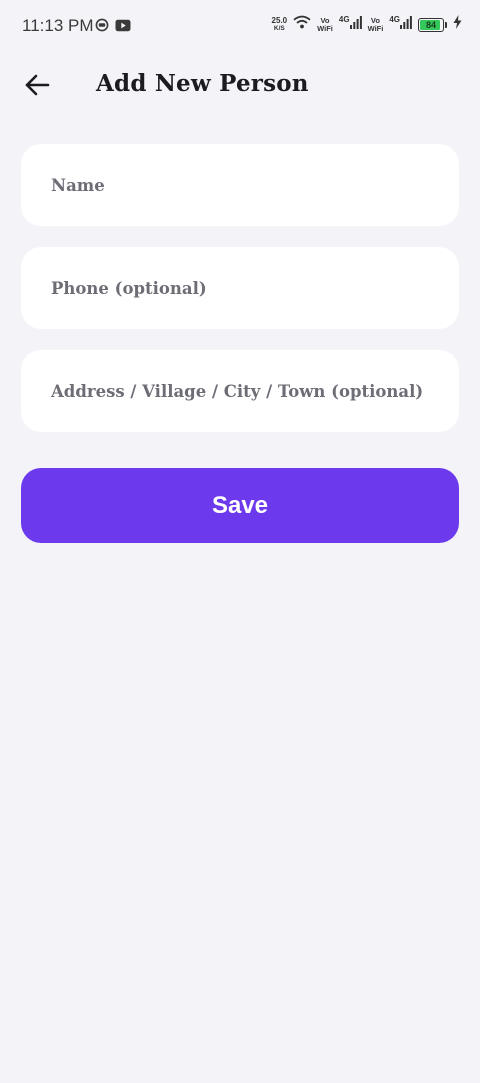 The width and height of the screenshot is (480, 1083). I want to click on address-field, so click(240, 391).